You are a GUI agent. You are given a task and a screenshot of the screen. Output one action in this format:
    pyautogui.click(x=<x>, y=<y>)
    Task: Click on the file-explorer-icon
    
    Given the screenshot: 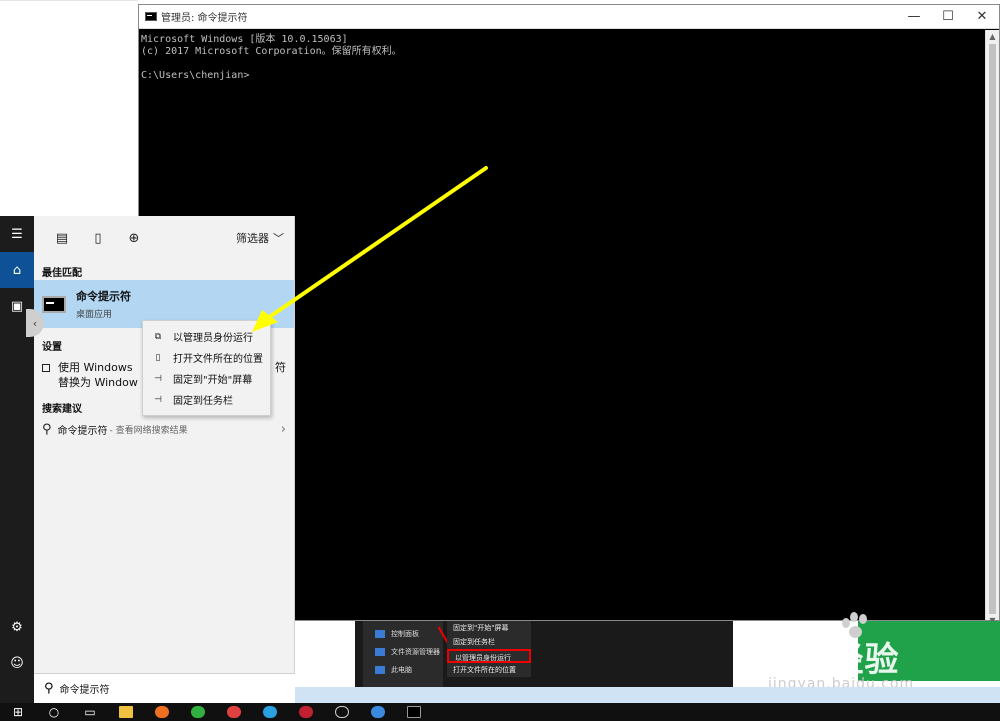 What is the action you would take?
    pyautogui.click(x=126, y=712)
    